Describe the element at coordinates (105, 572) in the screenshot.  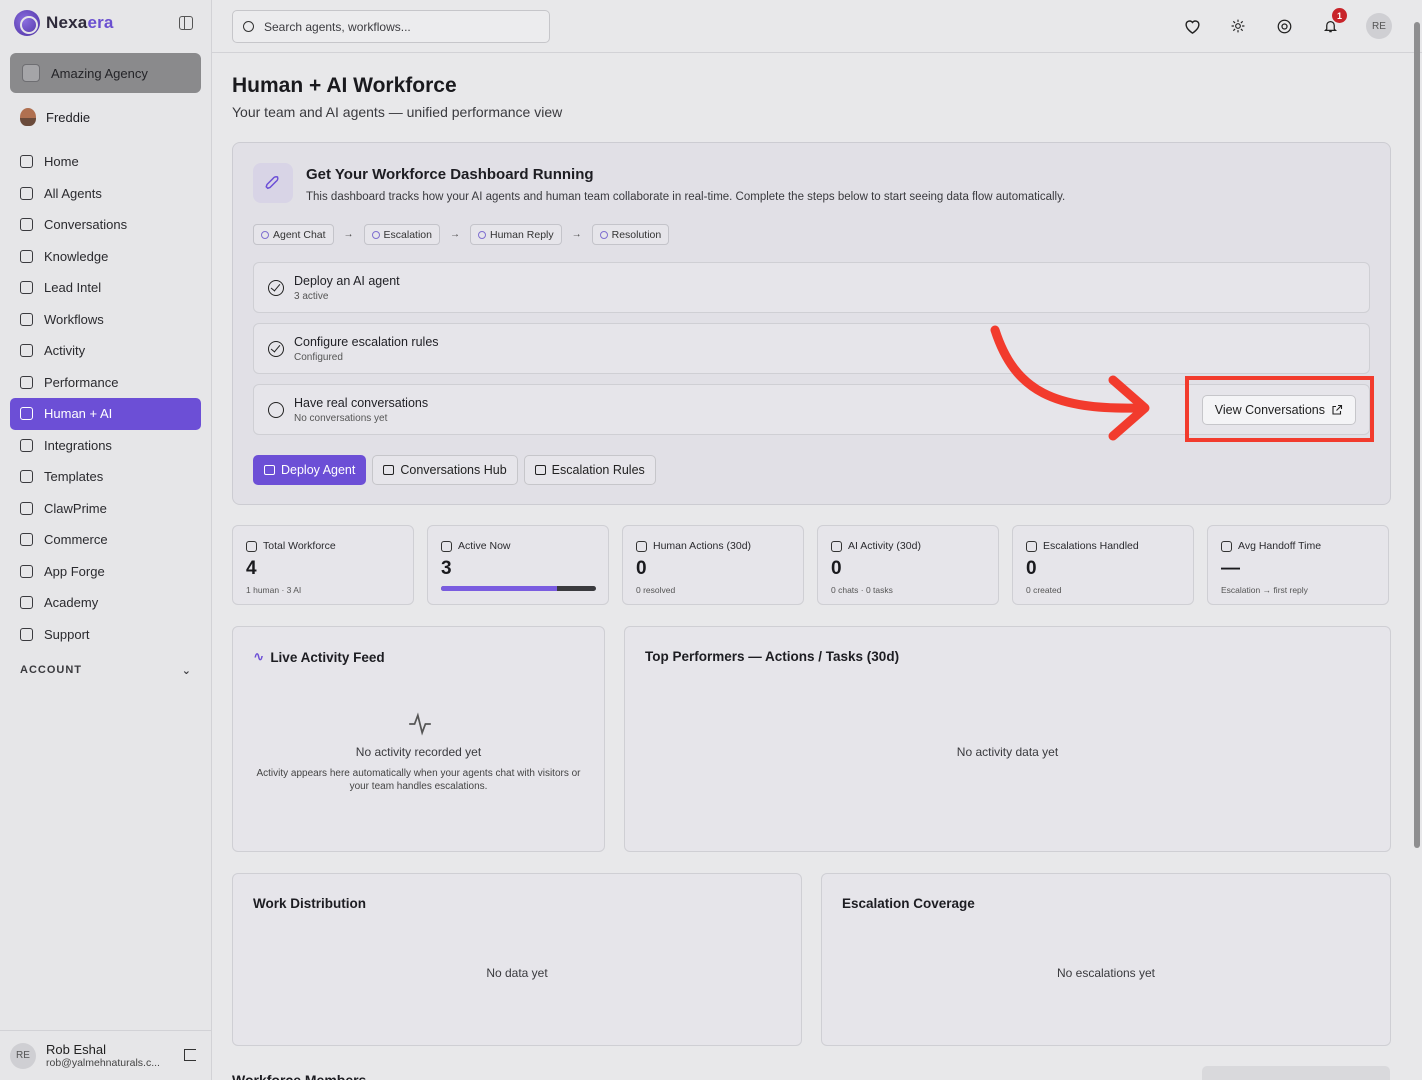
I see `sidebar-item-app-forge: App Forge` at that location.